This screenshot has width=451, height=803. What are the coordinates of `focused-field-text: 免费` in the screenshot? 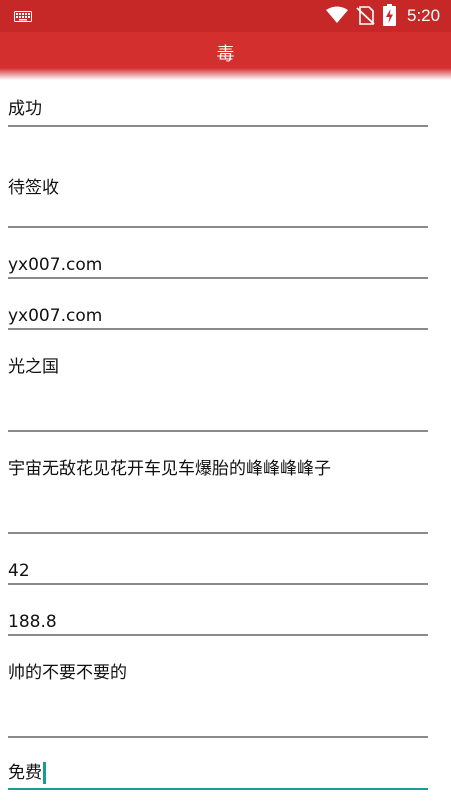 It's located at (25, 773).